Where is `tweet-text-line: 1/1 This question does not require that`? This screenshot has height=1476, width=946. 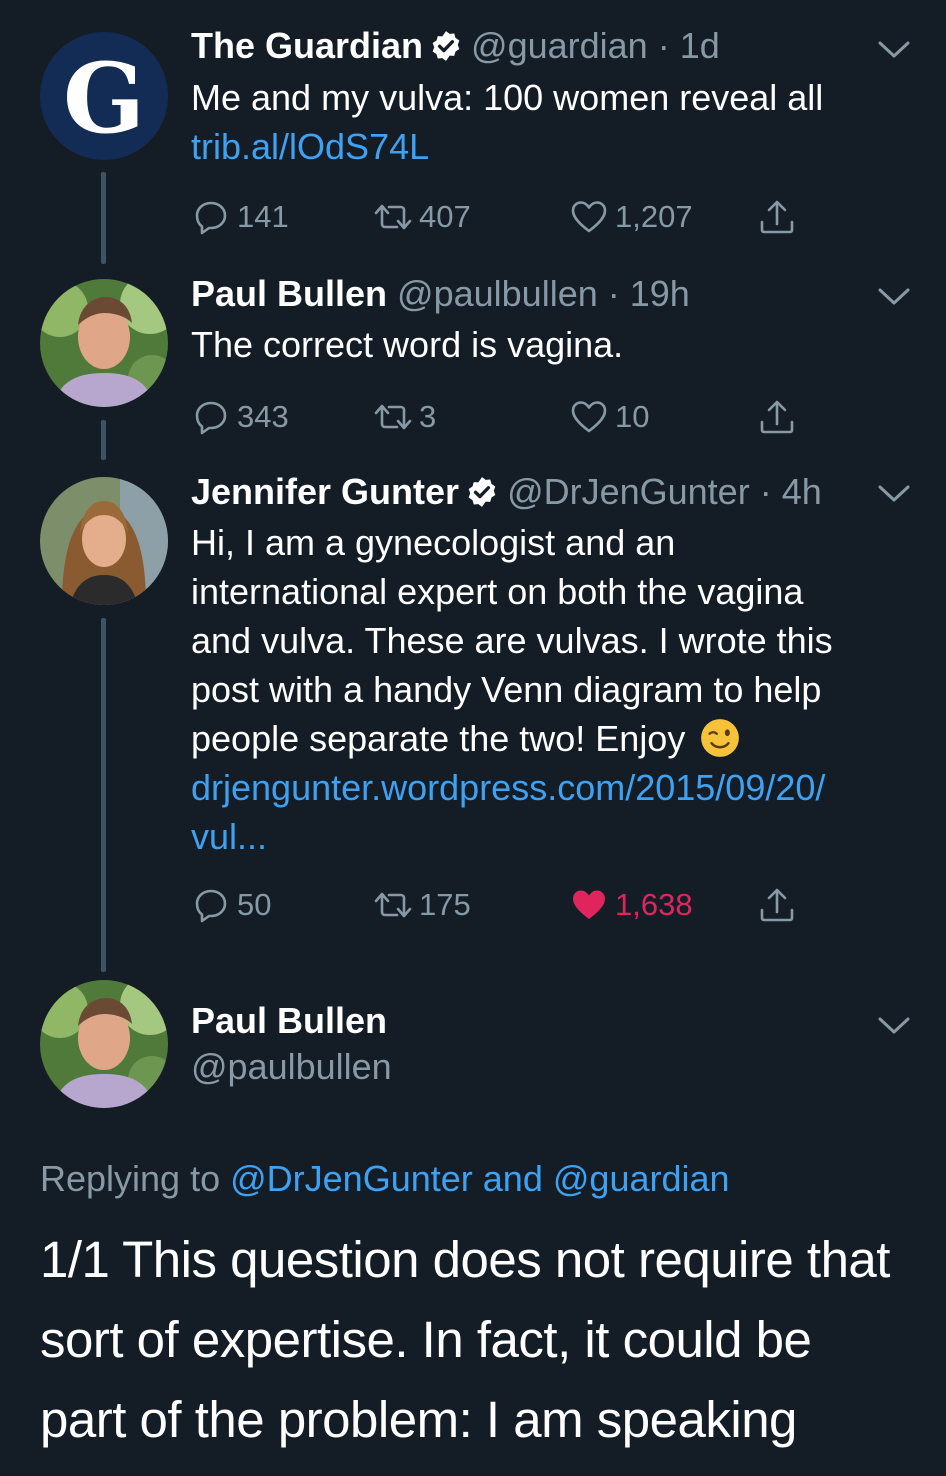 tweet-text-line: 1/1 This question does not require that is located at coordinates (465, 1259).